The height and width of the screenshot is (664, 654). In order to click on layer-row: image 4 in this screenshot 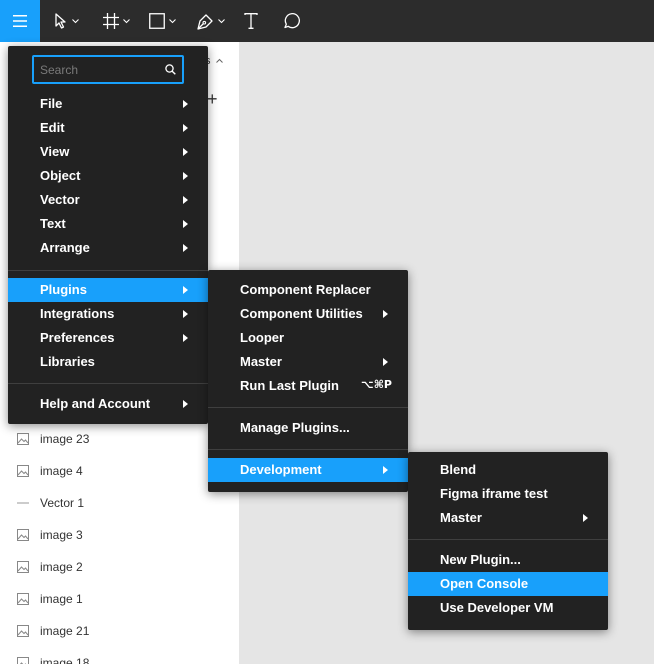, I will do `click(120, 471)`.